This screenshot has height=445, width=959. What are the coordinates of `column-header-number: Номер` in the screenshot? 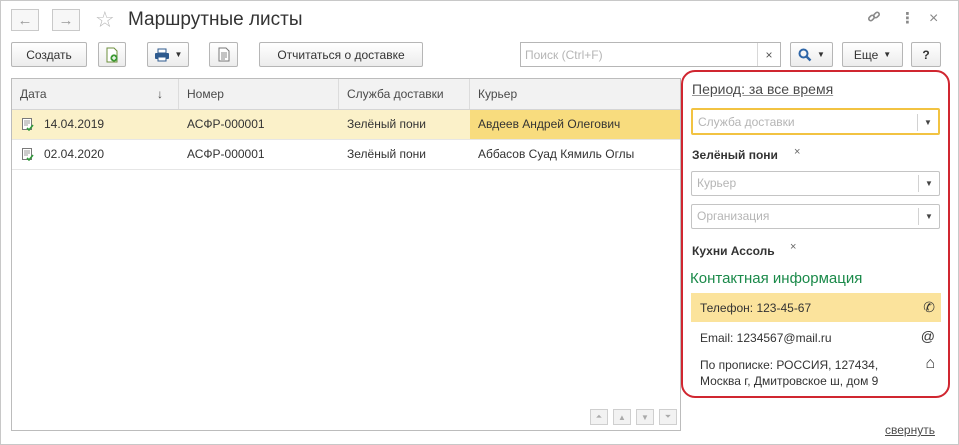 It's located at (259, 94).